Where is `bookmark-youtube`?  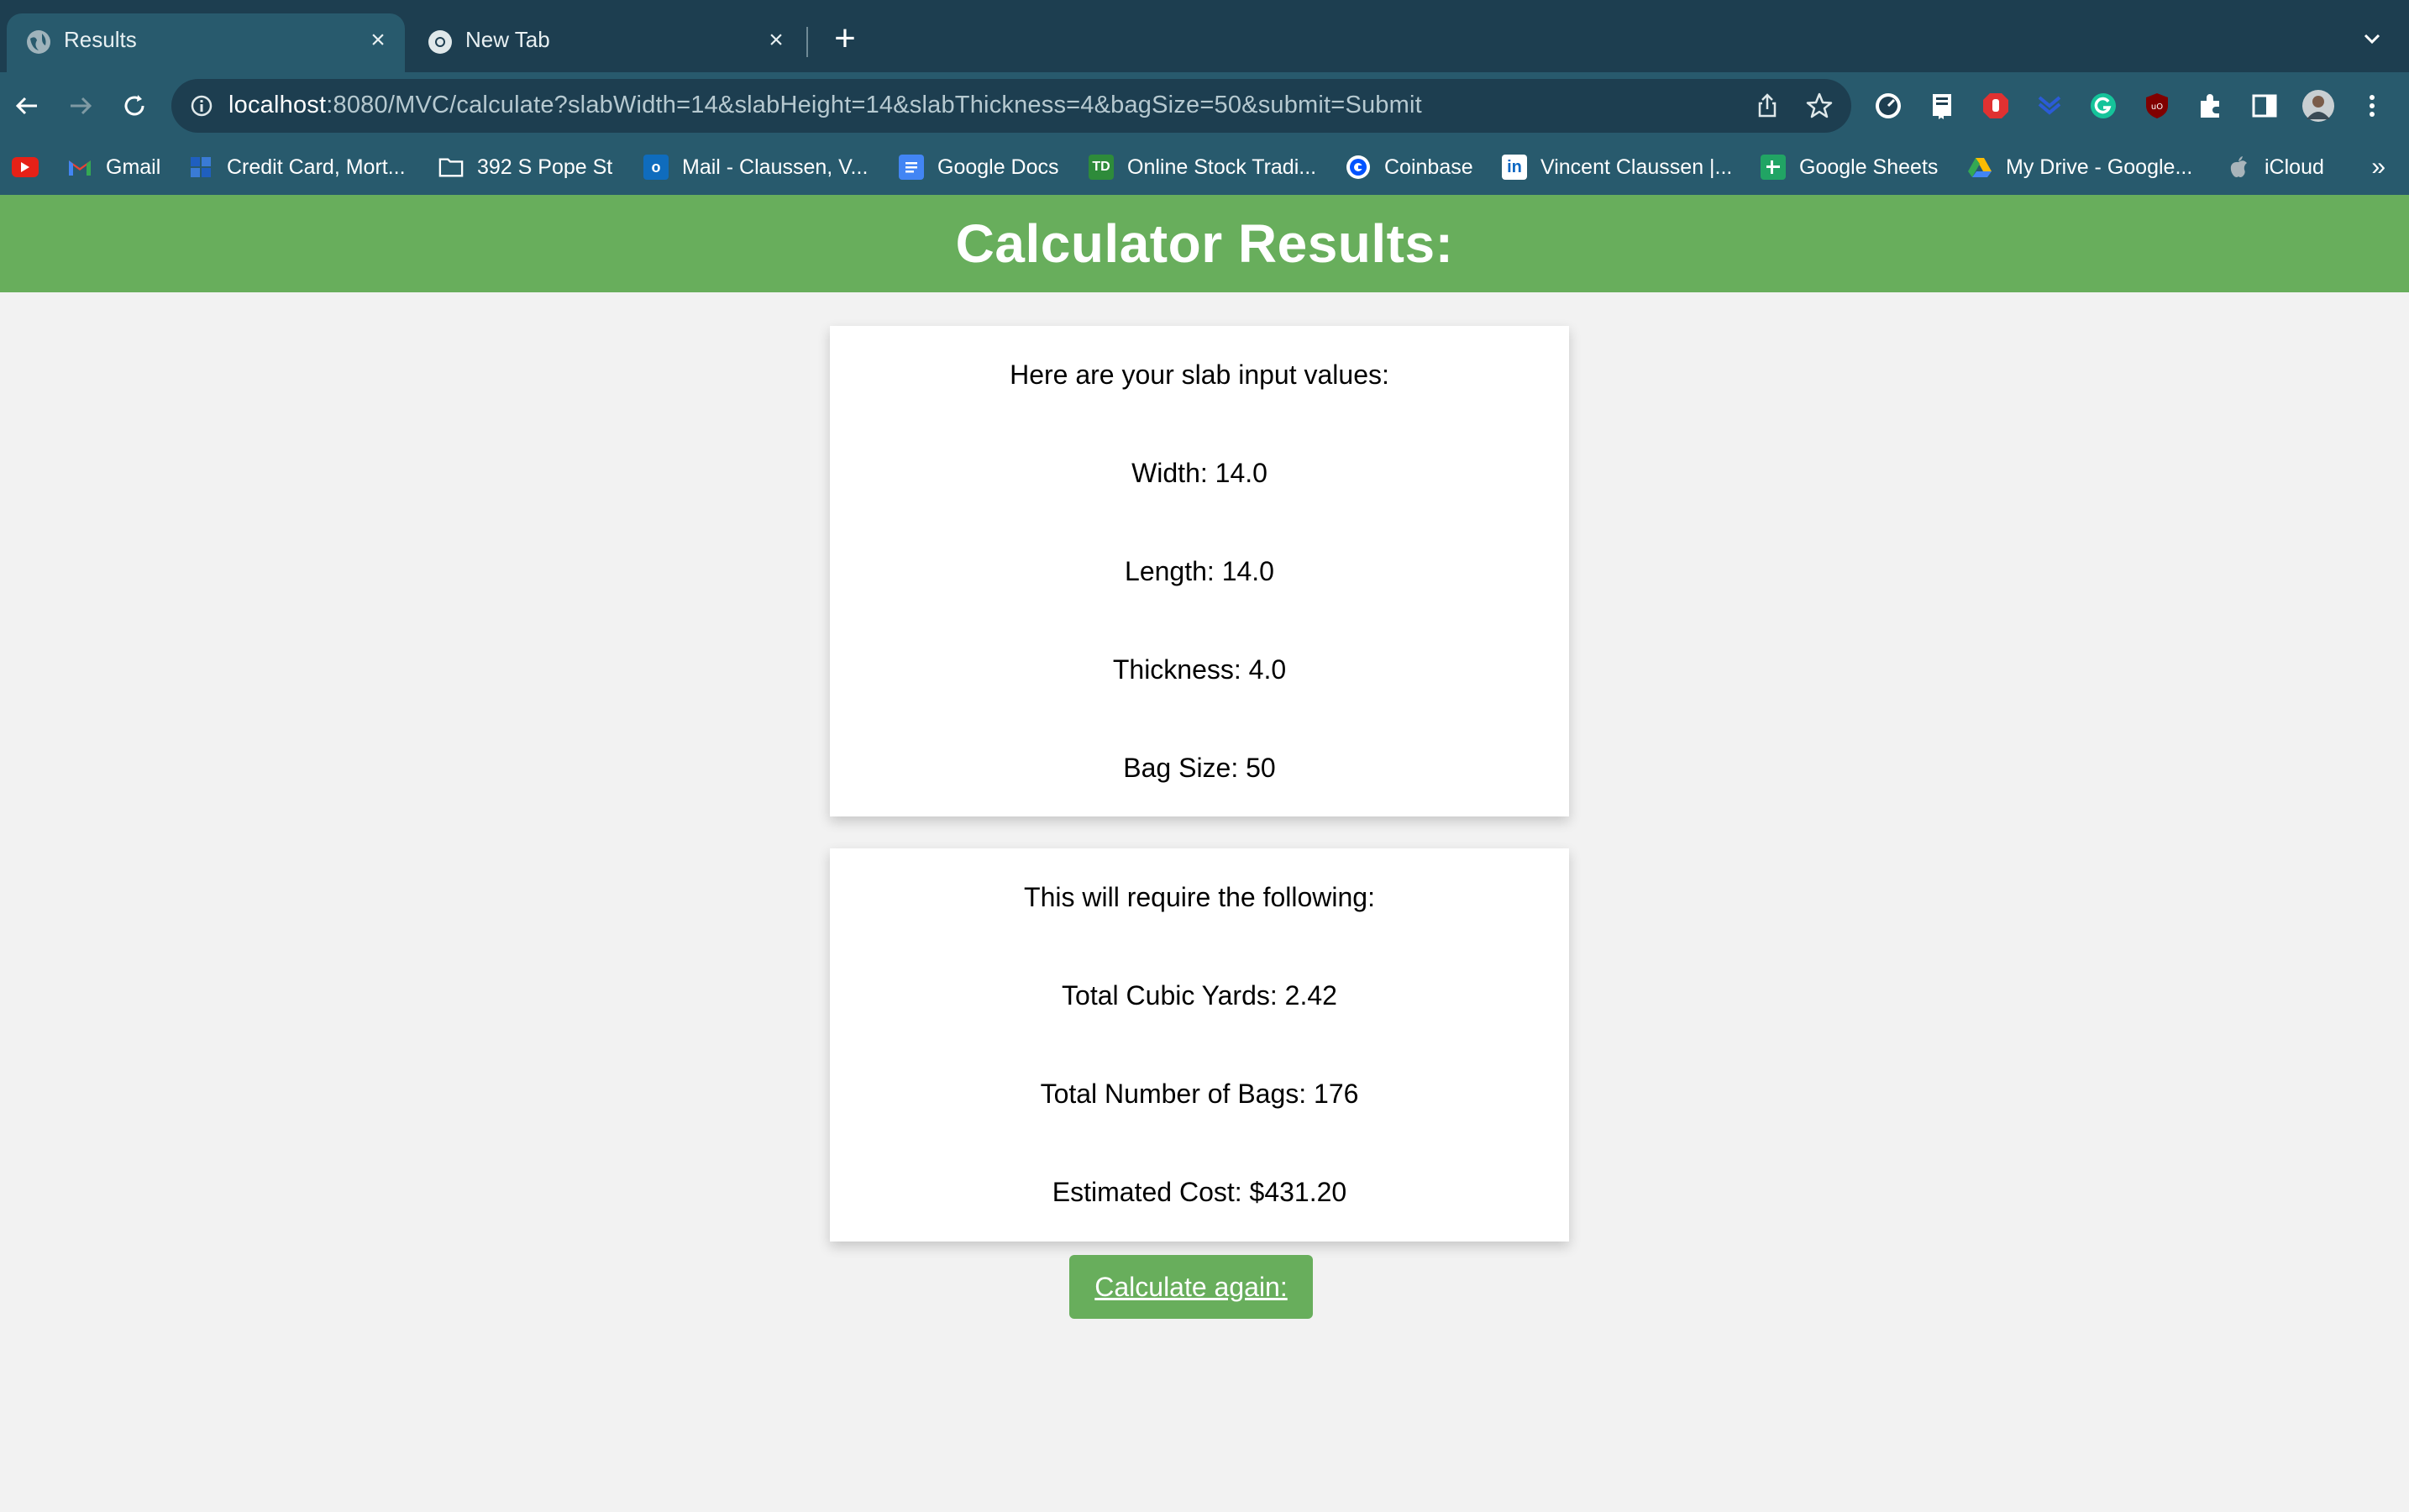
bookmark-youtube is located at coordinates (26, 167).